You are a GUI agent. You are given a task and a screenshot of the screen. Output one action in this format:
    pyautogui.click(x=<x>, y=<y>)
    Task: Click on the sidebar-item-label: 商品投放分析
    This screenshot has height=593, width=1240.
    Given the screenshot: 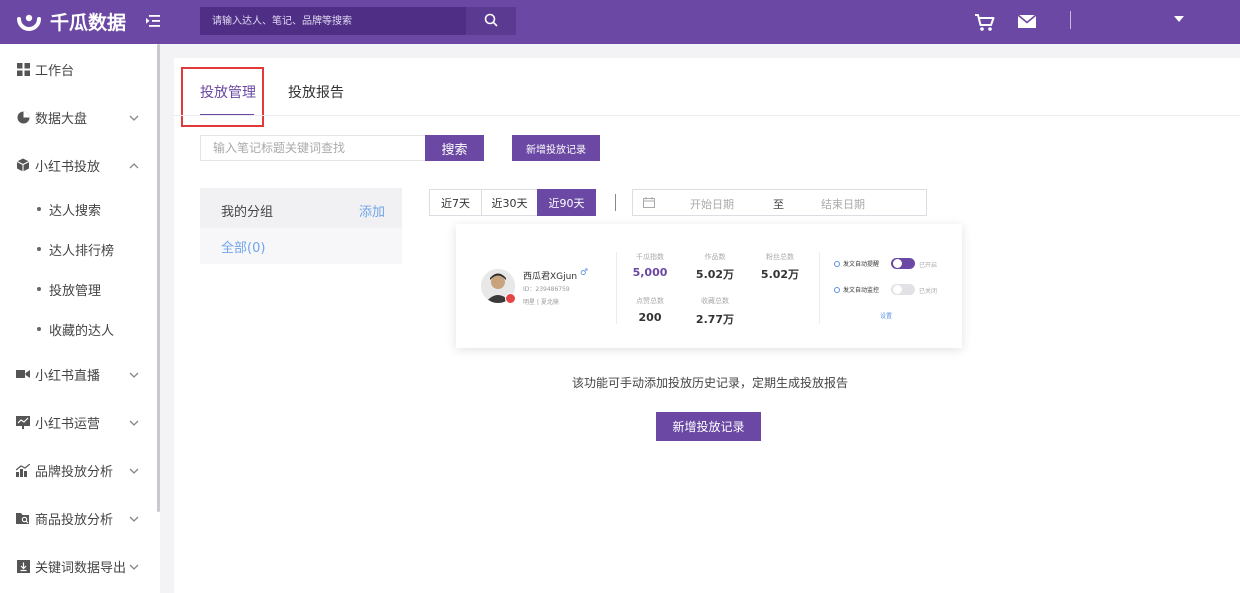 What is the action you would take?
    pyautogui.click(x=74, y=520)
    